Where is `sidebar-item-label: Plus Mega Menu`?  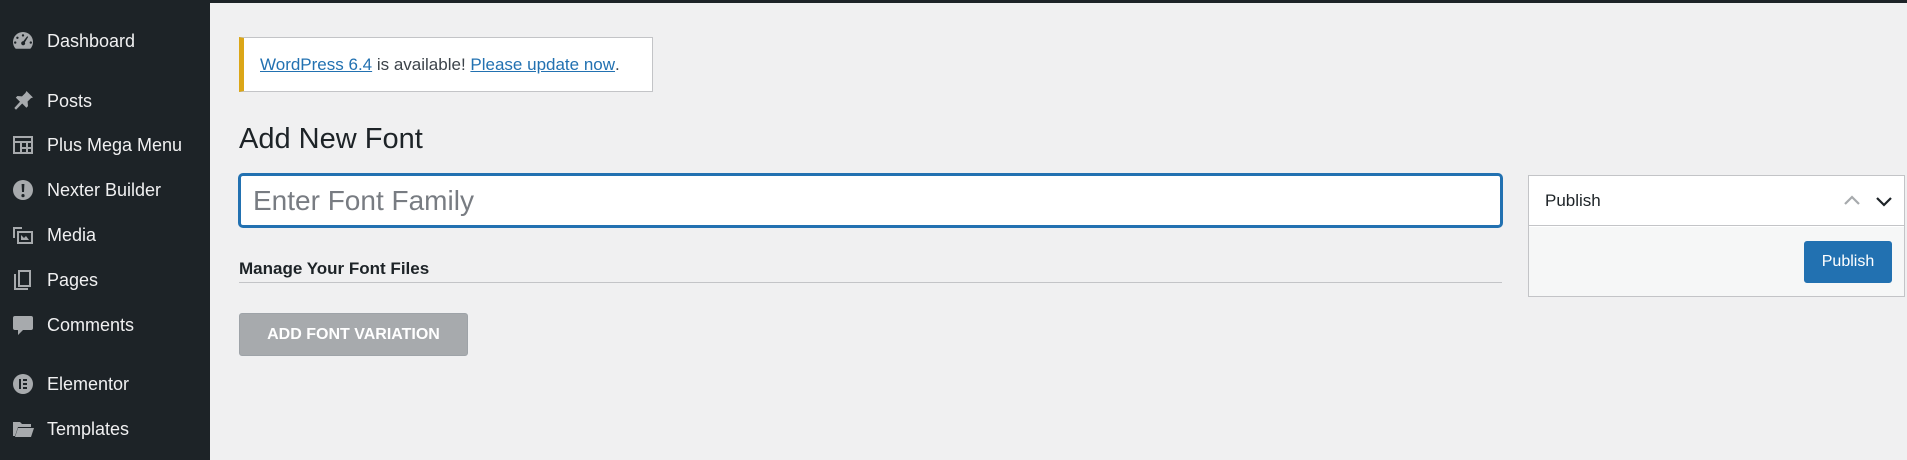 sidebar-item-label: Plus Mega Menu is located at coordinates (115, 144).